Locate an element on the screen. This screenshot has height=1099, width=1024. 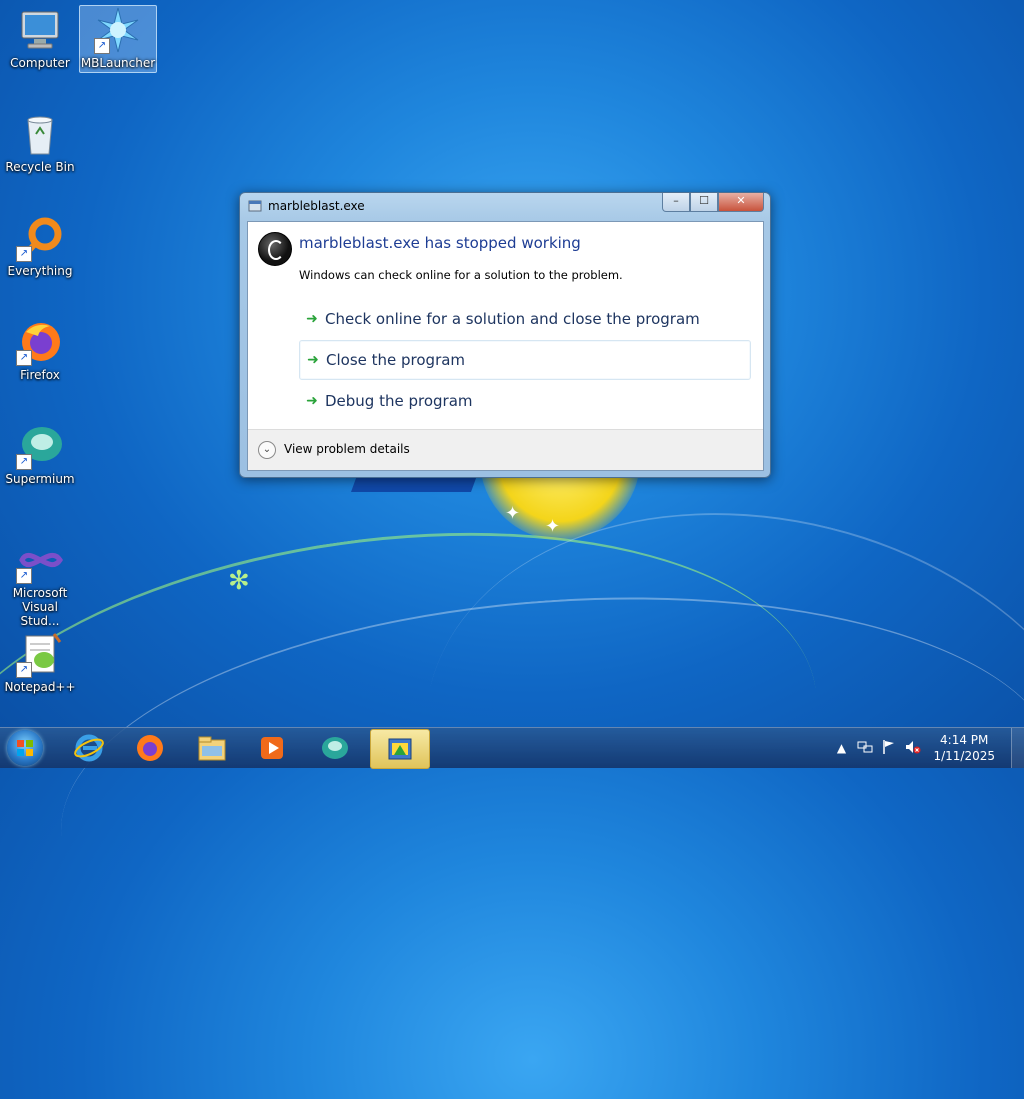
firefox-icon: ↗ is located at coordinates (40, 342).